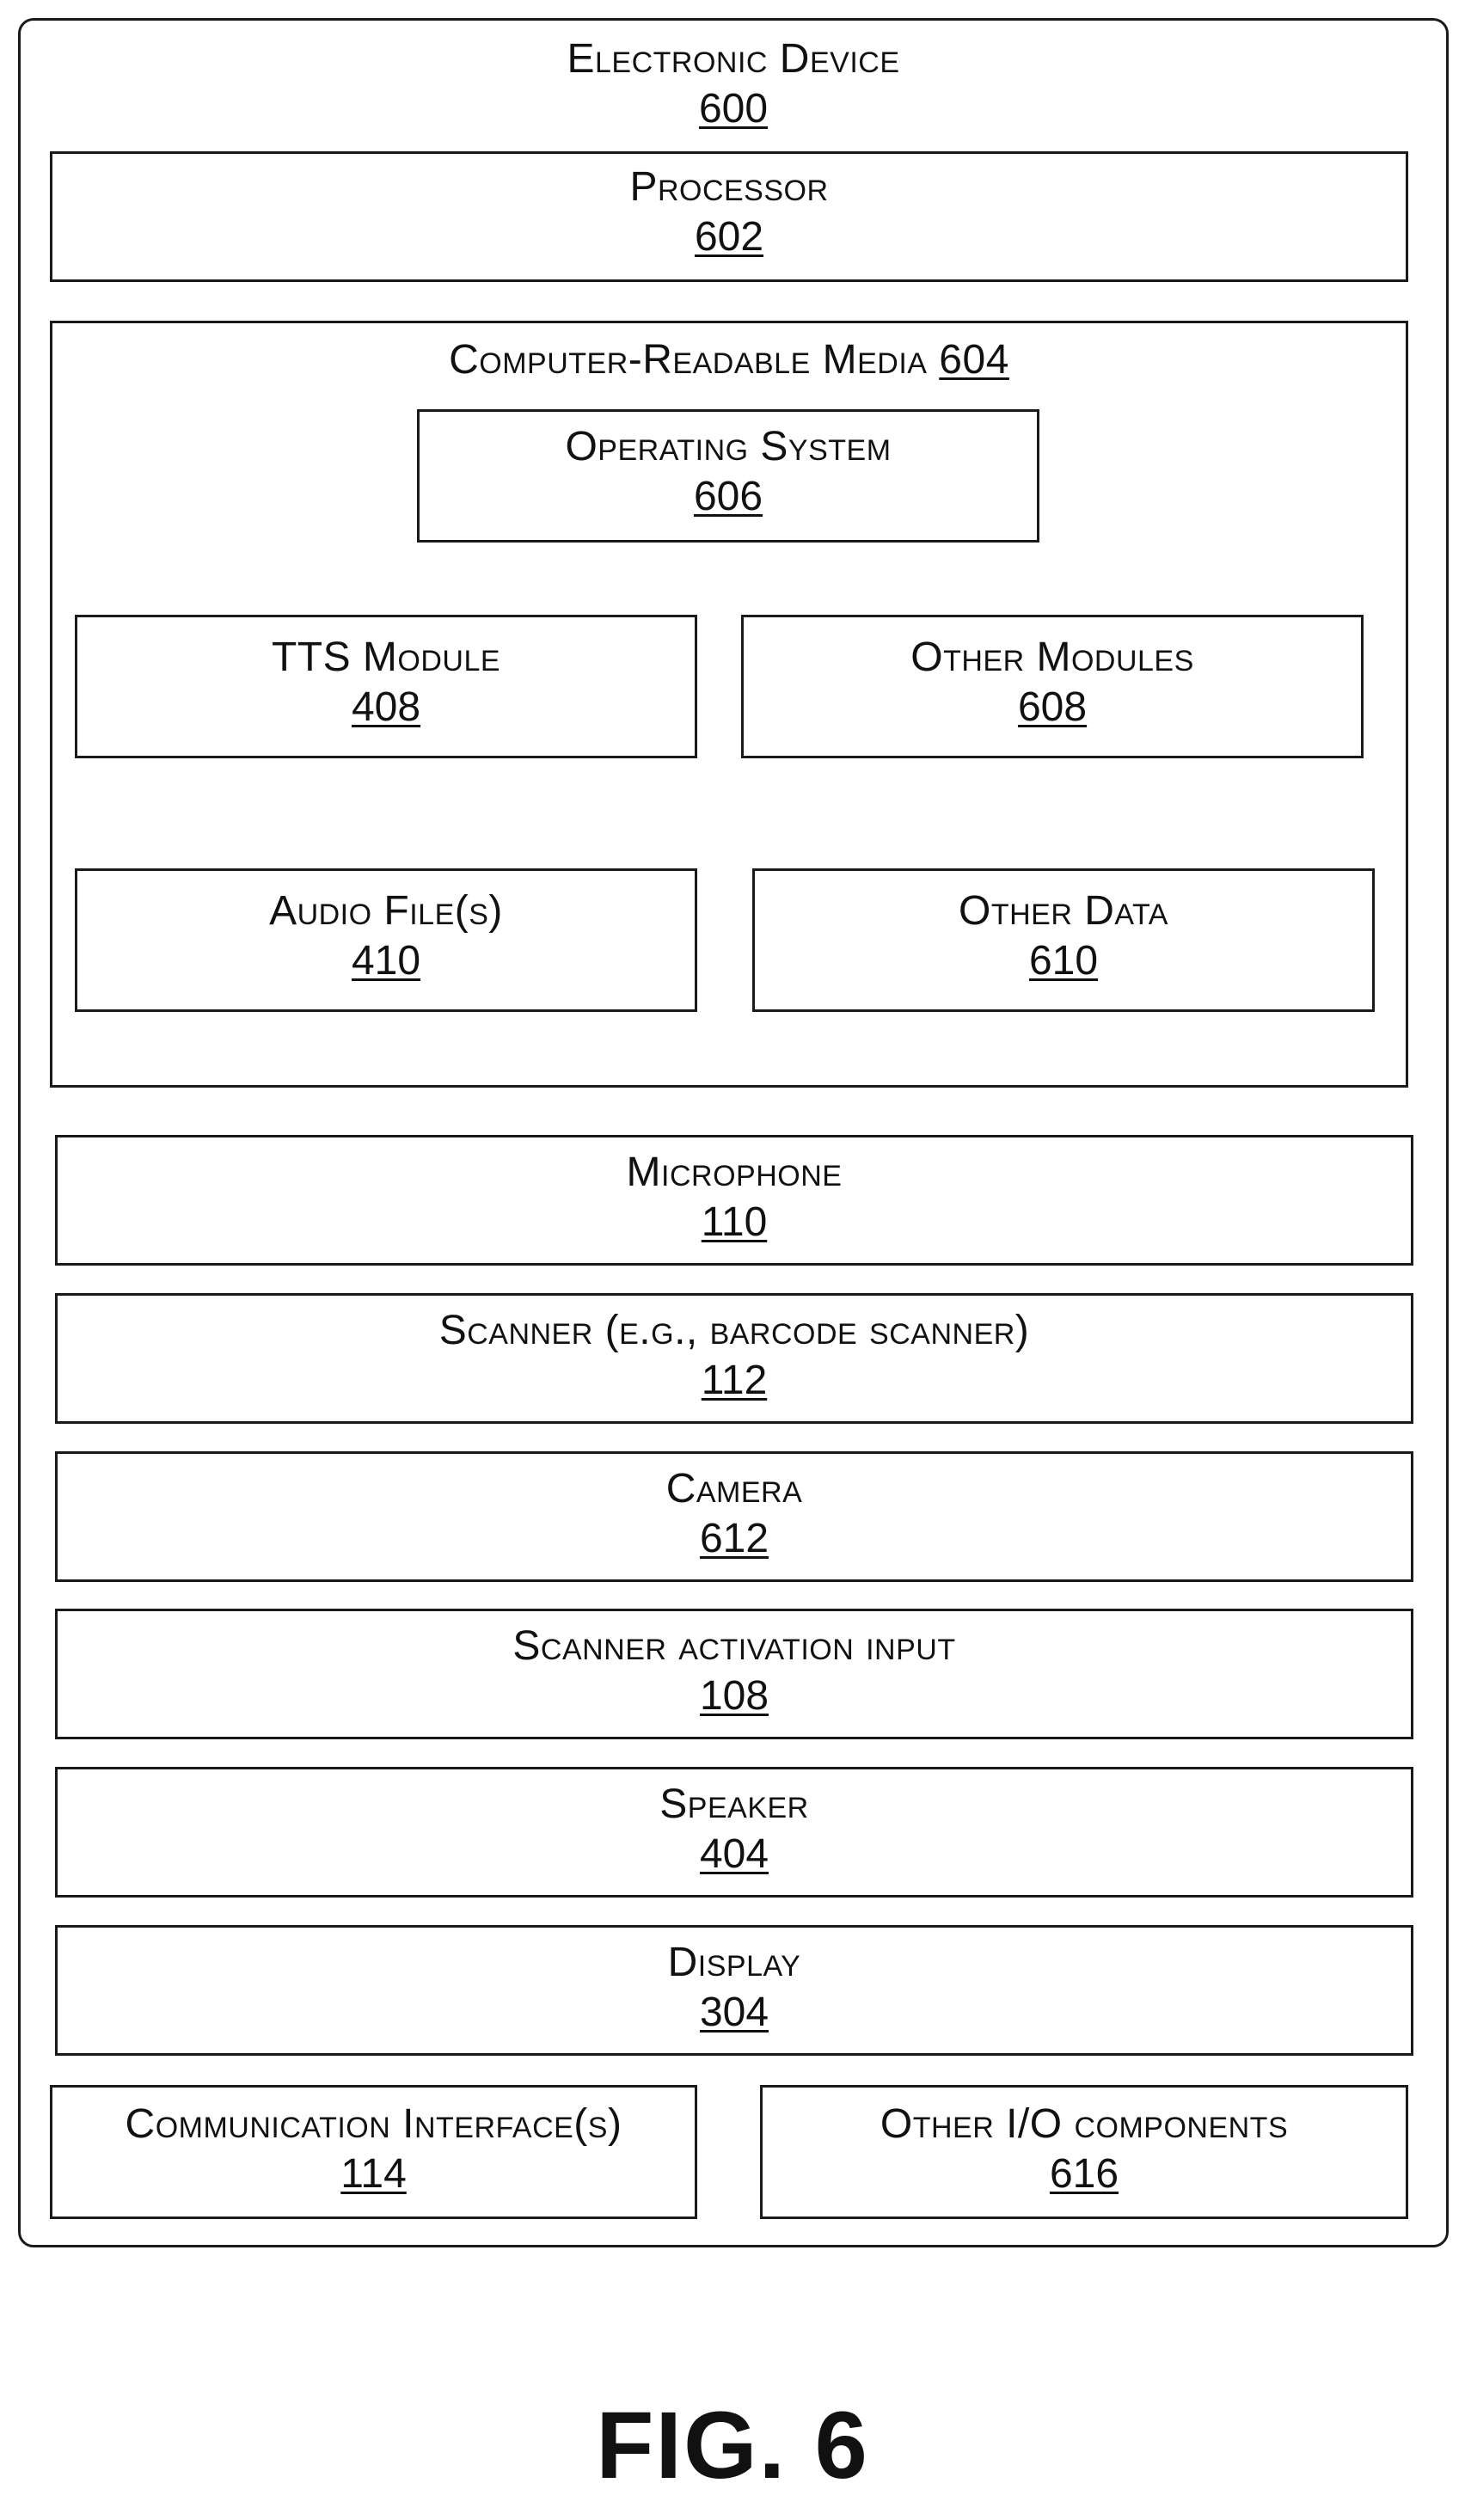  I want to click on other-modules-box: Other Modules 608, so click(1052, 687).